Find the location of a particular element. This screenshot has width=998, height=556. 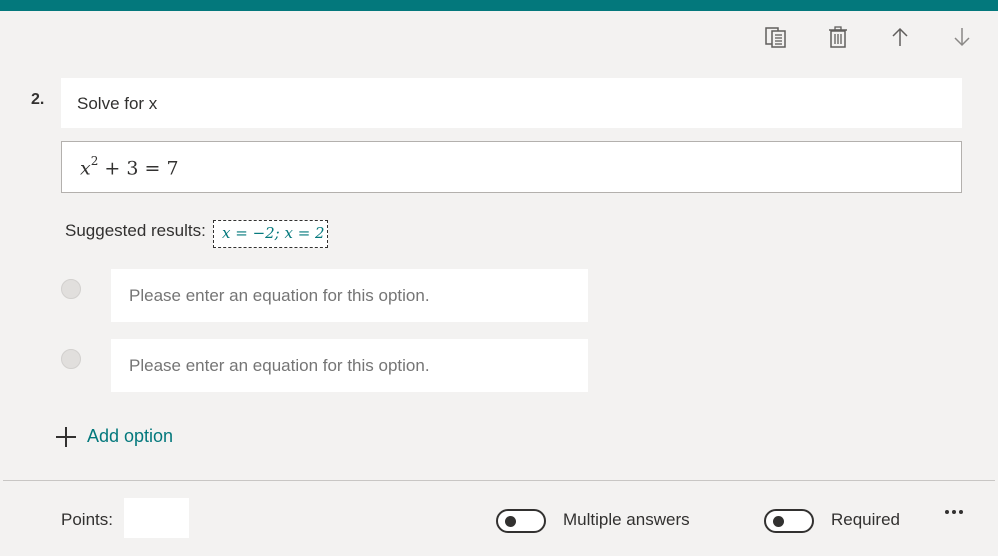

points-label: Points: is located at coordinates (87, 519).